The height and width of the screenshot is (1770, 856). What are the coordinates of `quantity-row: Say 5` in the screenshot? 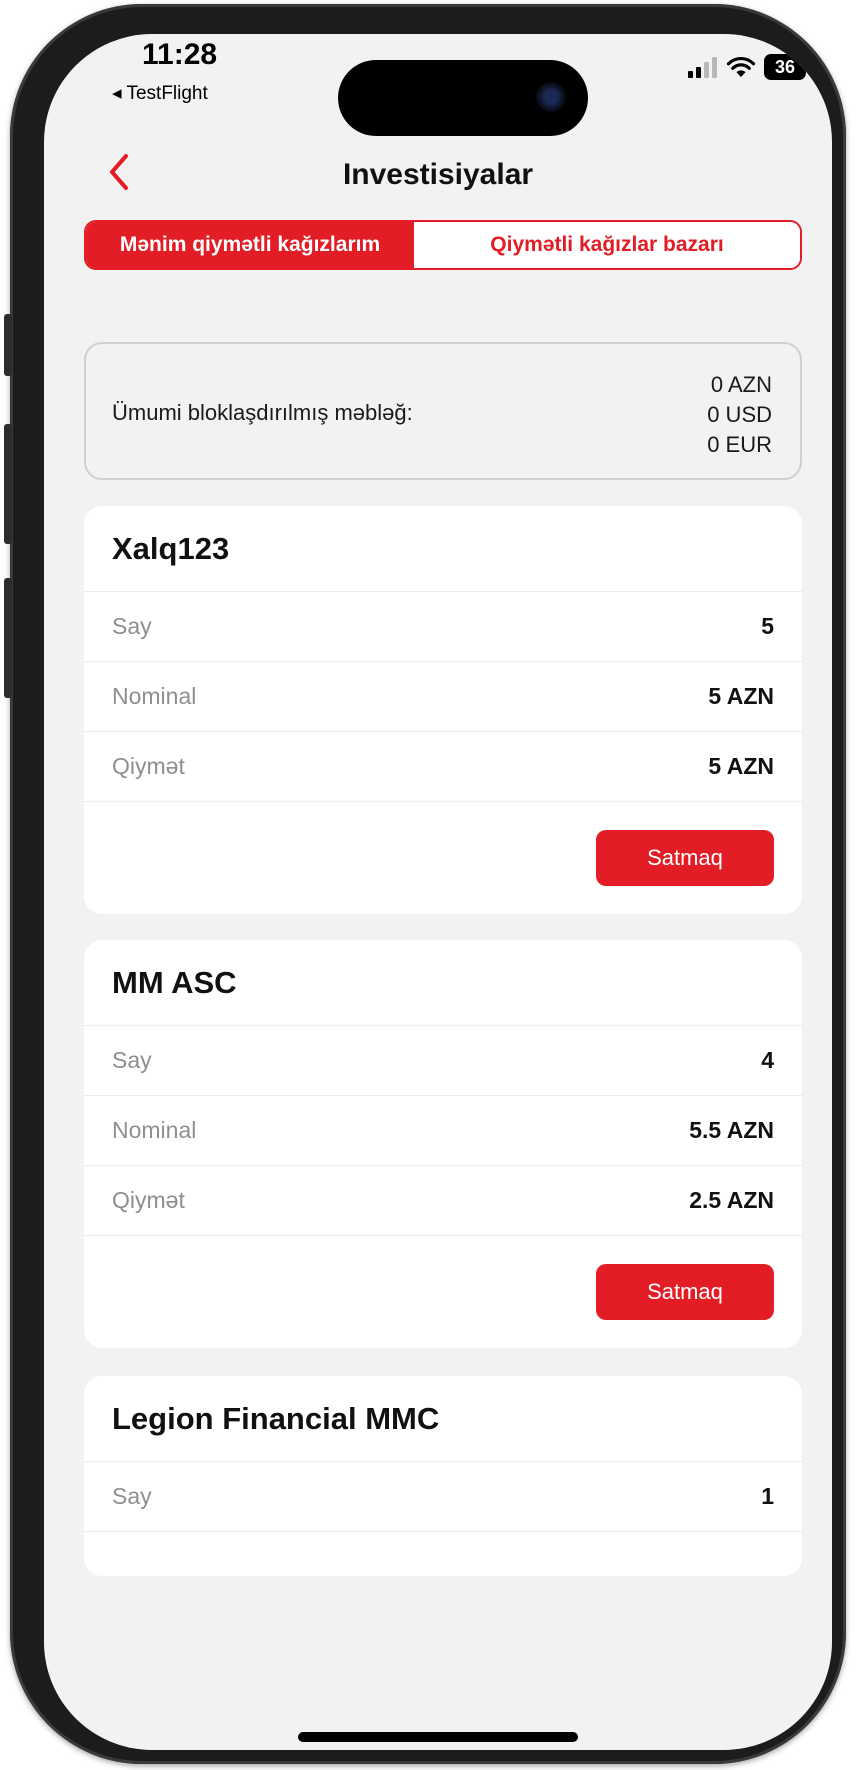 It's located at (443, 627).